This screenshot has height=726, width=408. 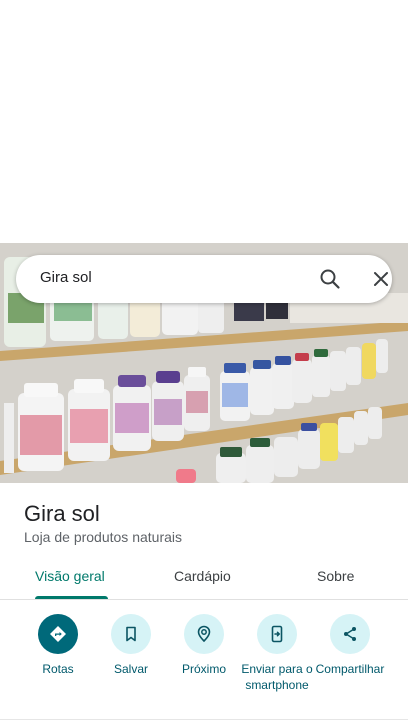 I want to click on send-to-phone-icon, so click(x=277, y=634).